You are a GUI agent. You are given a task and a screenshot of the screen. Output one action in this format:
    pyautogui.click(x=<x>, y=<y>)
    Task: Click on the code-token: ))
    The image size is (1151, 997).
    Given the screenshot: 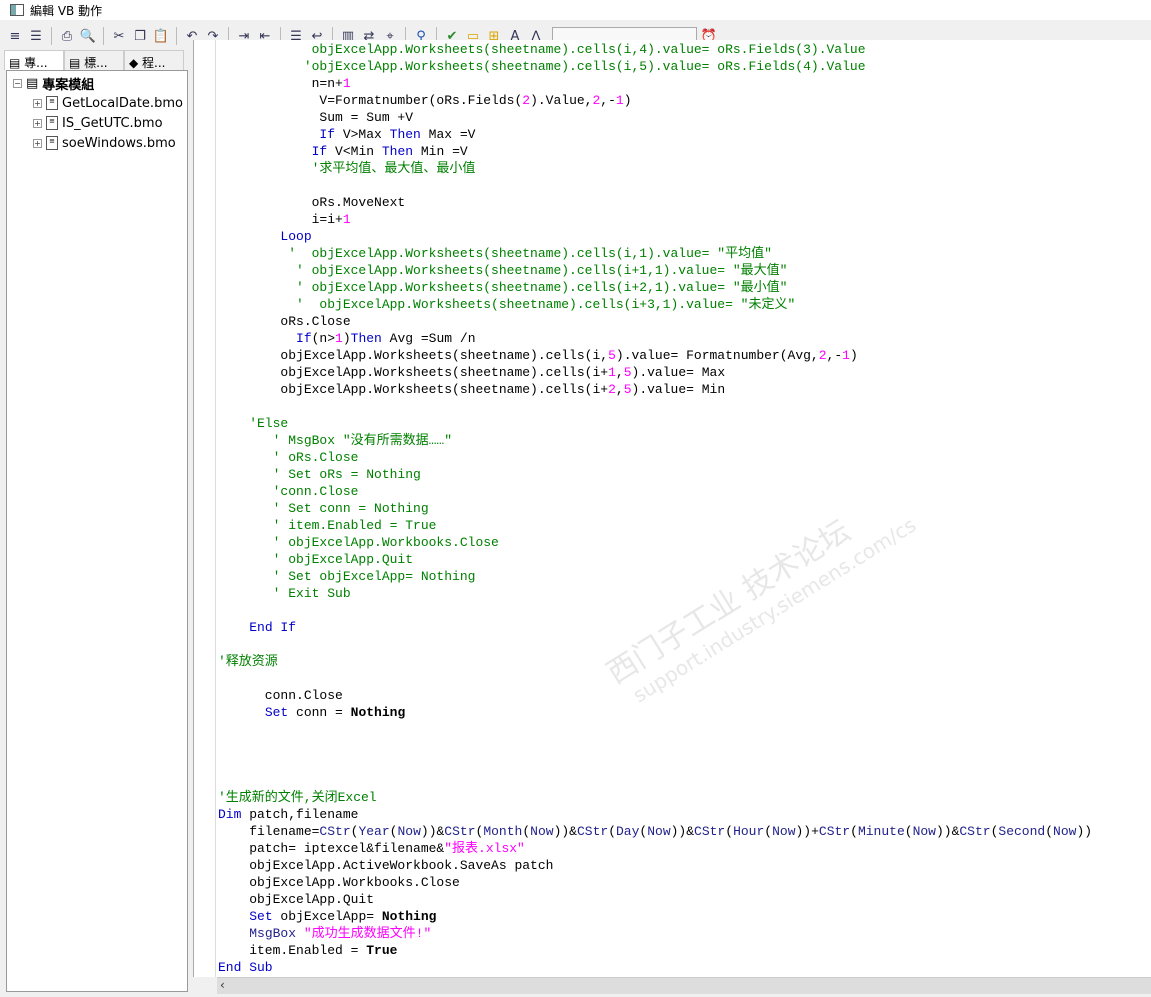 What is the action you would take?
    pyautogui.click(x=1084, y=831)
    